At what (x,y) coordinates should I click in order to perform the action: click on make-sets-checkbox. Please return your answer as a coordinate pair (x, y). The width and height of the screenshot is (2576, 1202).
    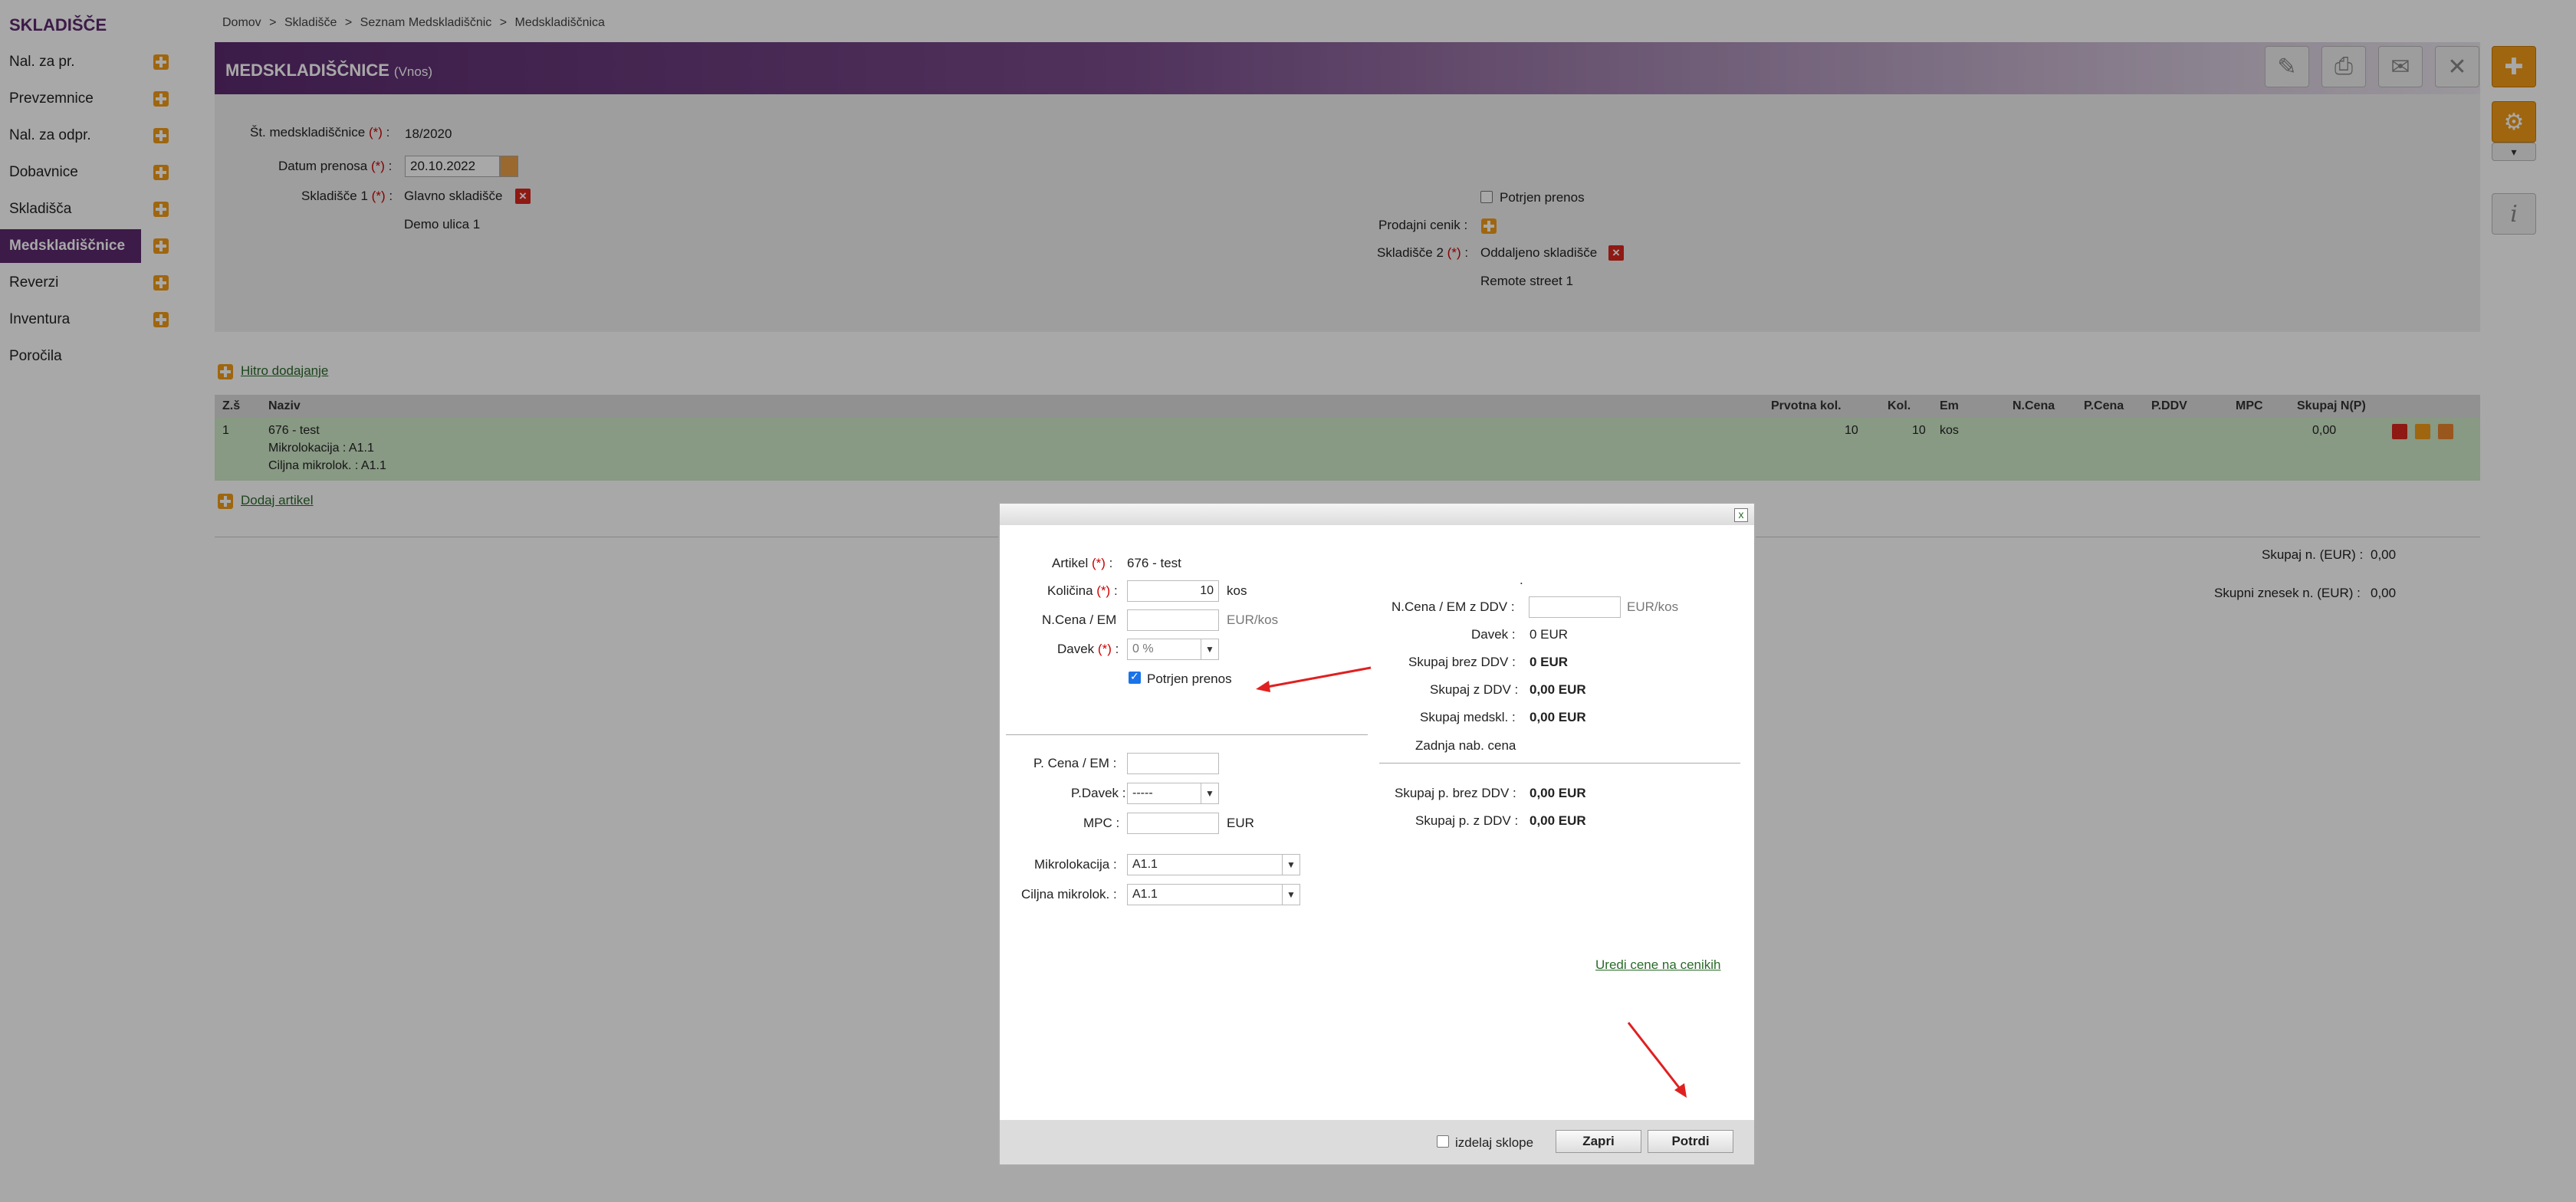
    Looking at the image, I should click on (1443, 1141).